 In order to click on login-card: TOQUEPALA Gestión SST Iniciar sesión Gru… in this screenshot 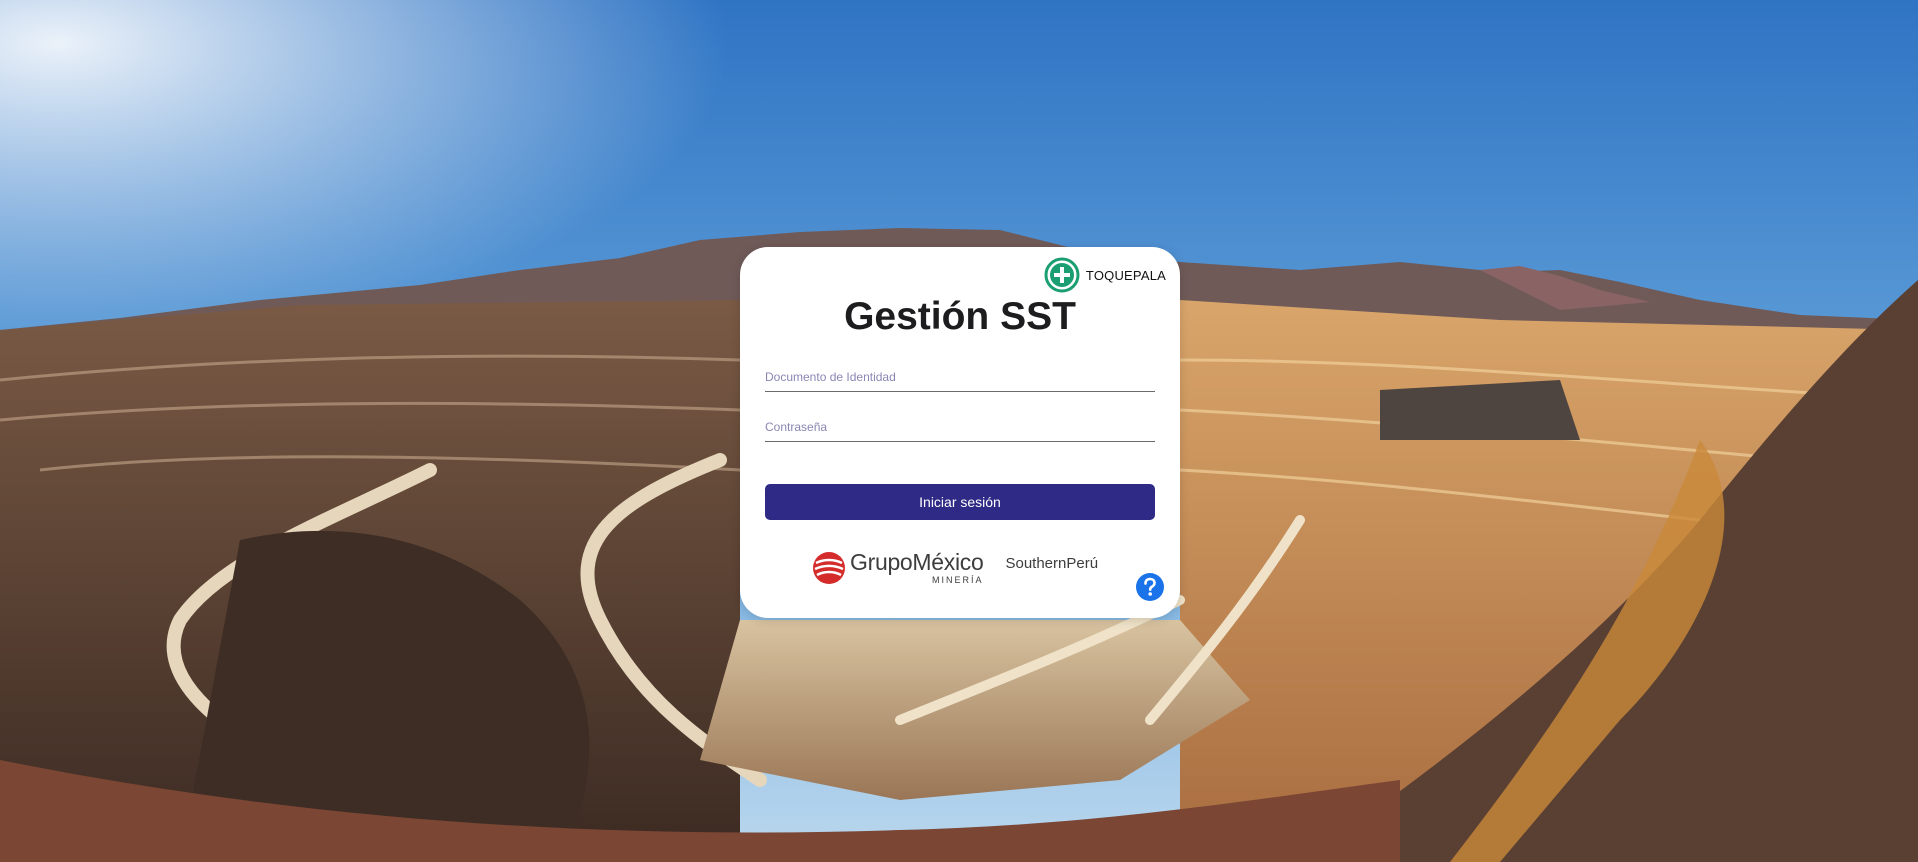, I will do `click(960, 432)`.